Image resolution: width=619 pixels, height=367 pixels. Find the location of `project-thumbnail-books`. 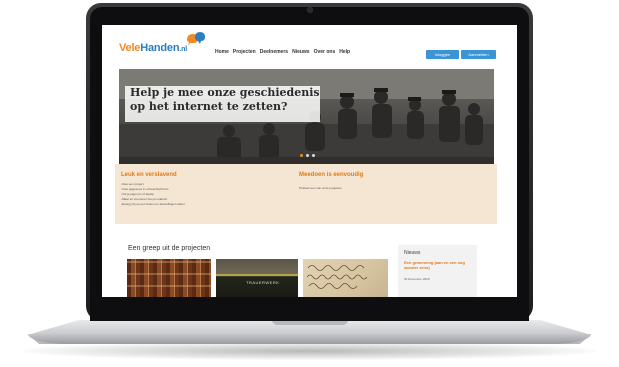

project-thumbnail-books is located at coordinates (169, 278).